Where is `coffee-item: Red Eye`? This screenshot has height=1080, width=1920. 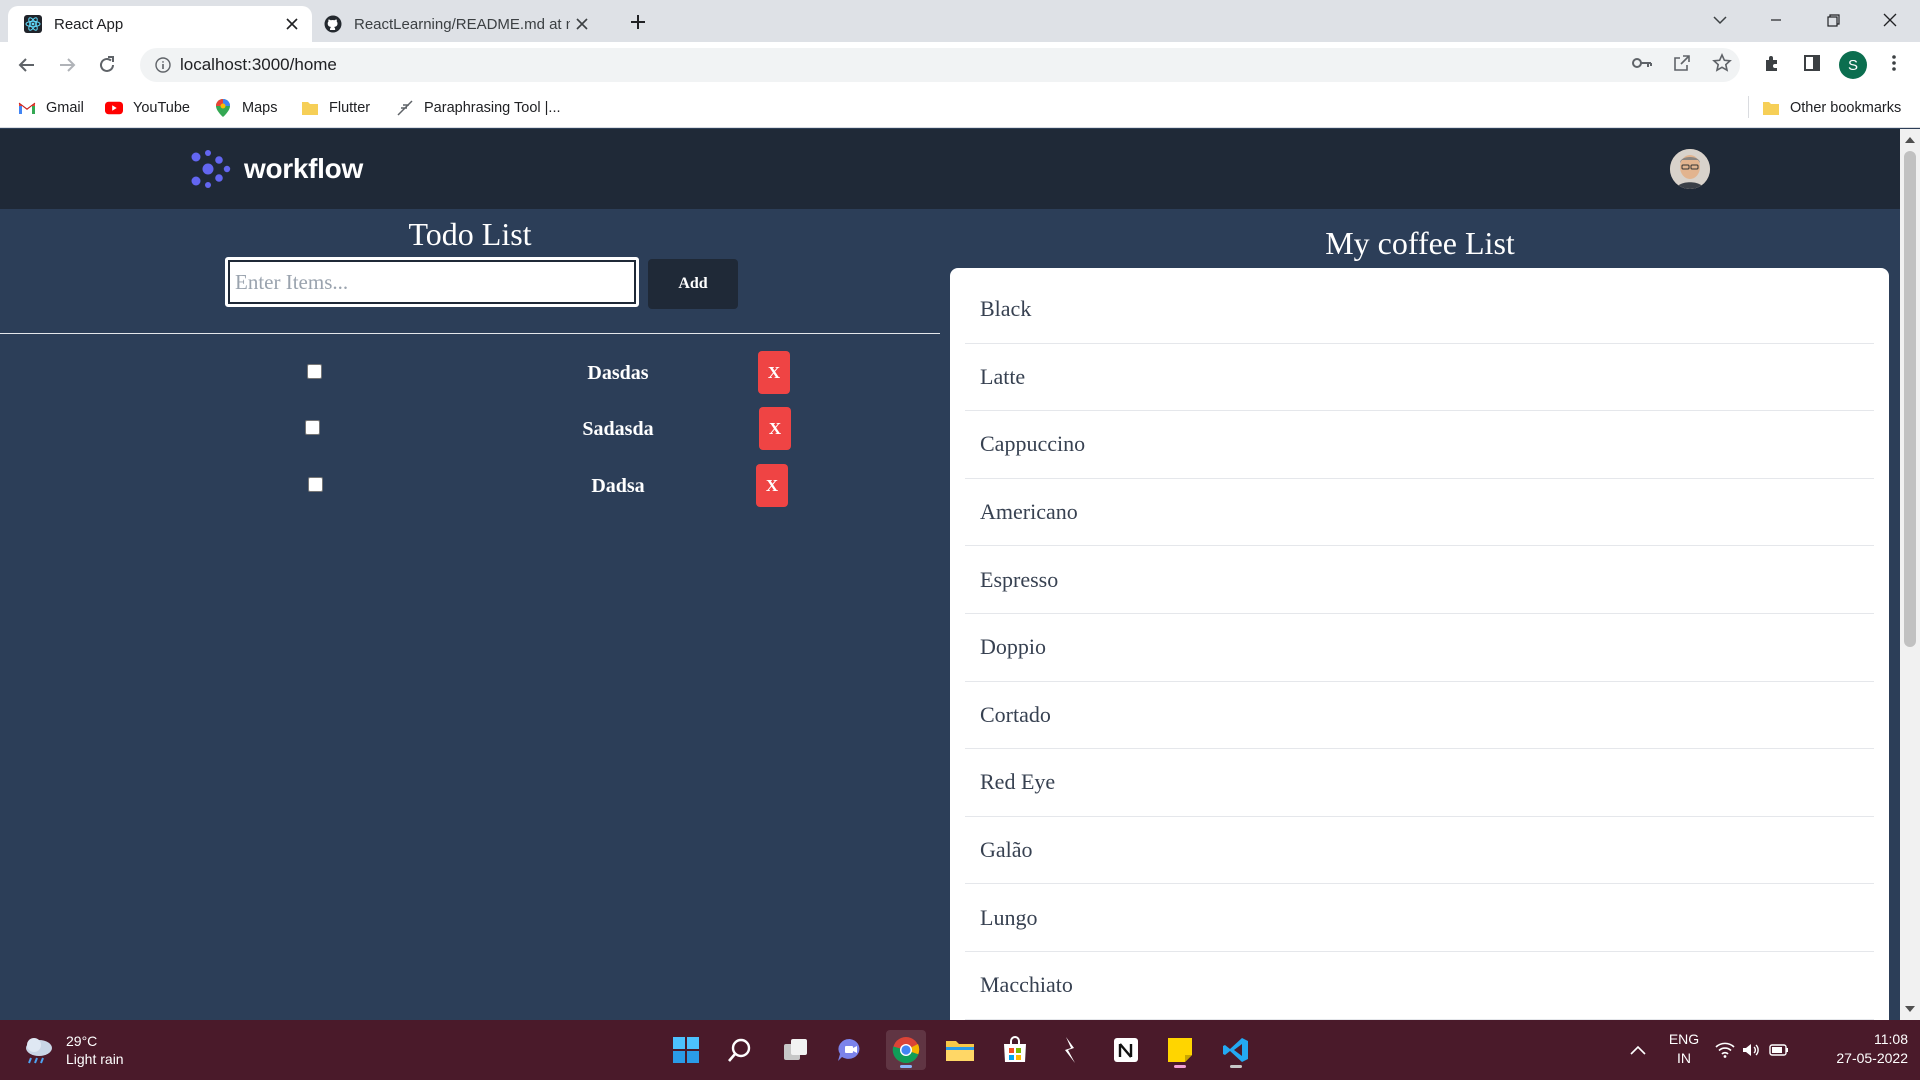
coffee-item: Red Eye is located at coordinates (1419, 783).